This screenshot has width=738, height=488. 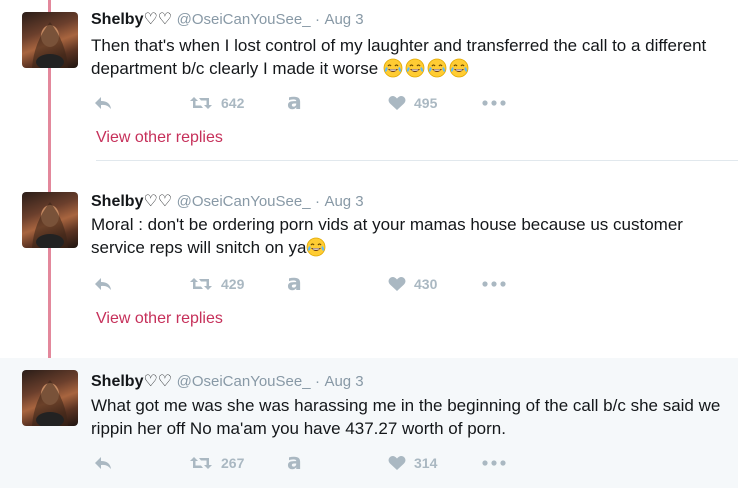 I want to click on like-button: 495, so click(x=412, y=103).